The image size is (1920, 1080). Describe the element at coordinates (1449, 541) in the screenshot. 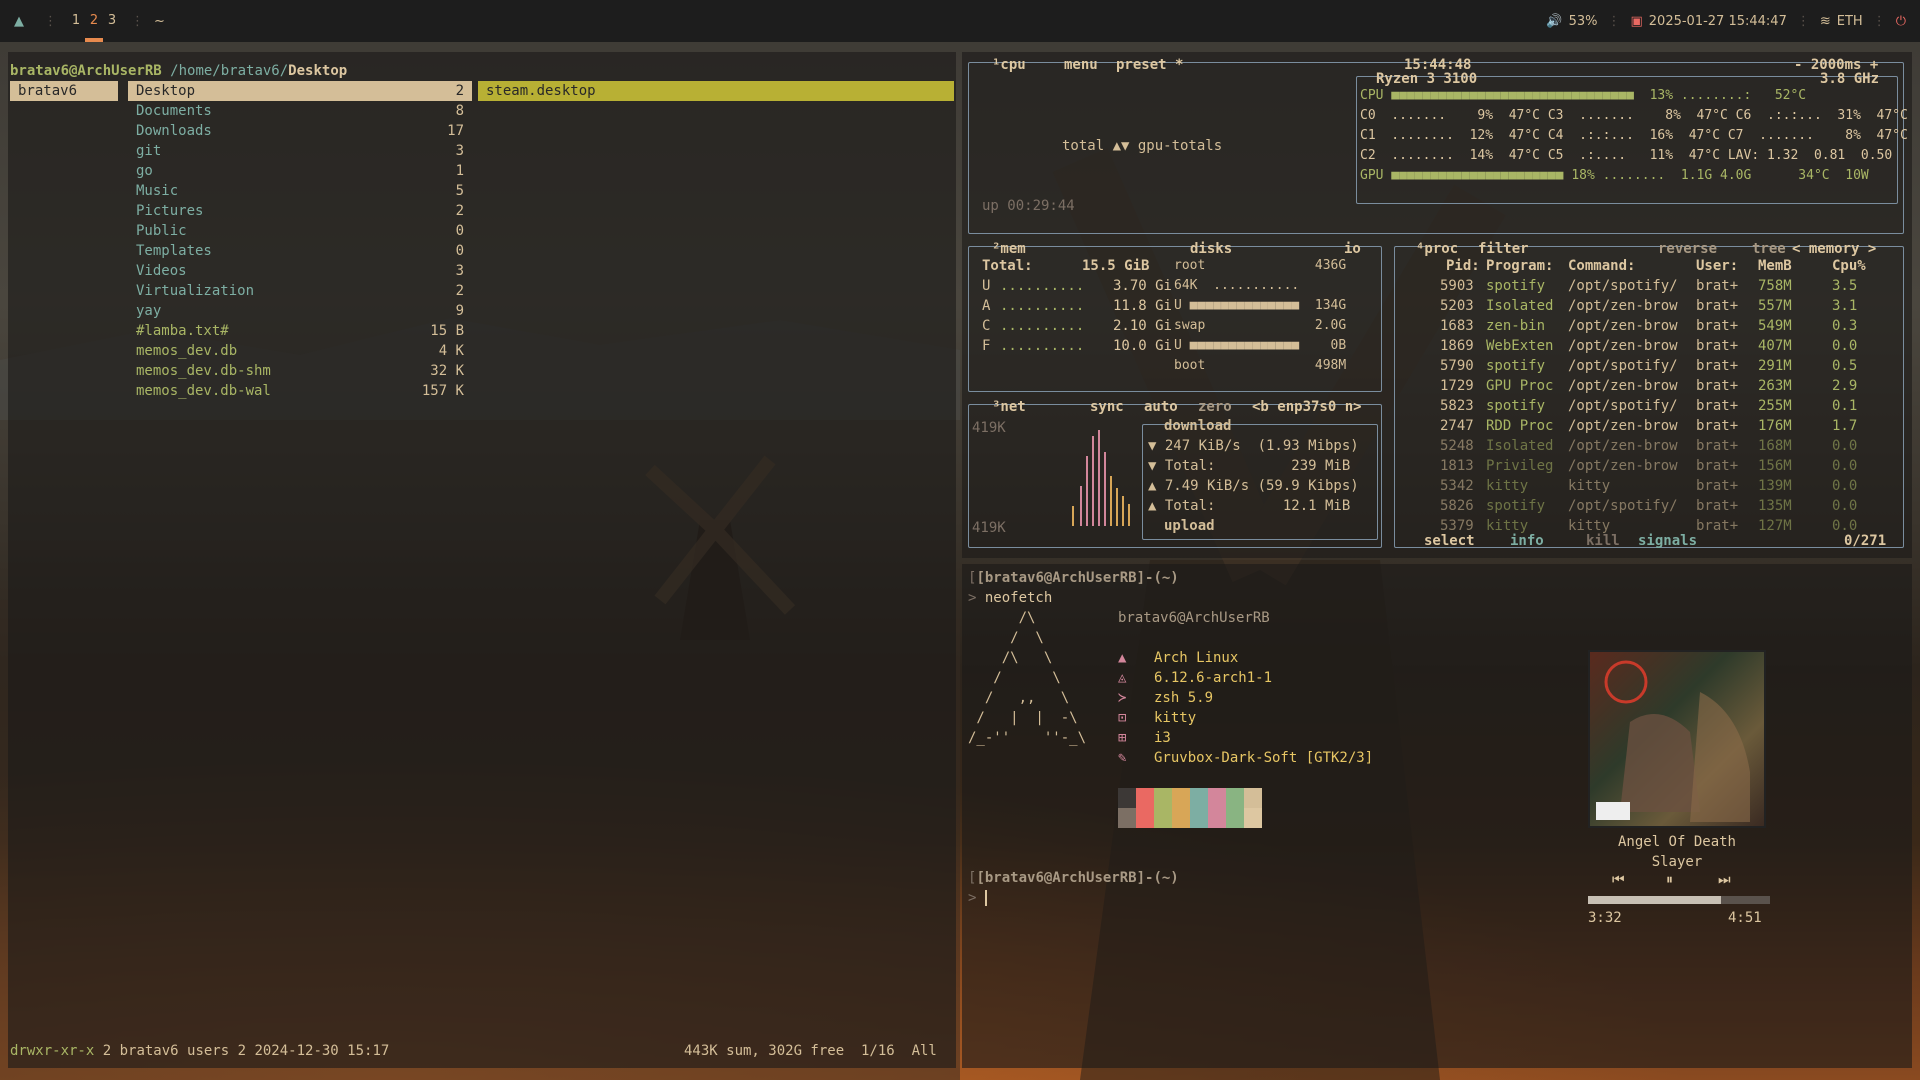

I see `select-button: select` at that location.